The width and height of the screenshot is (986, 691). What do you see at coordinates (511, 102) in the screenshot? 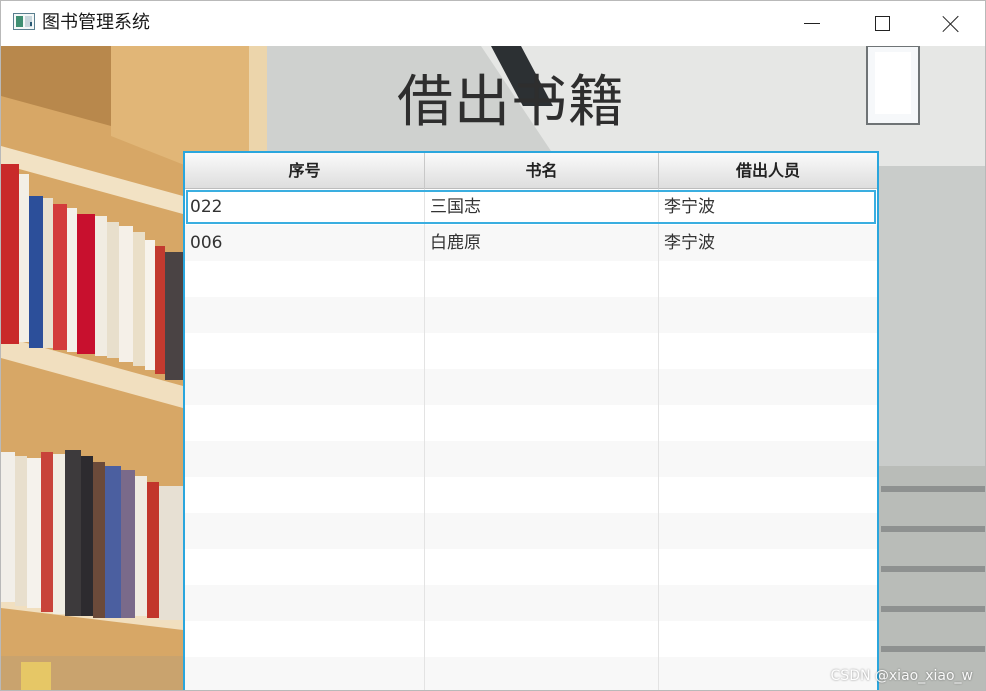
I see `page-heading: 借出书籍` at bounding box center [511, 102].